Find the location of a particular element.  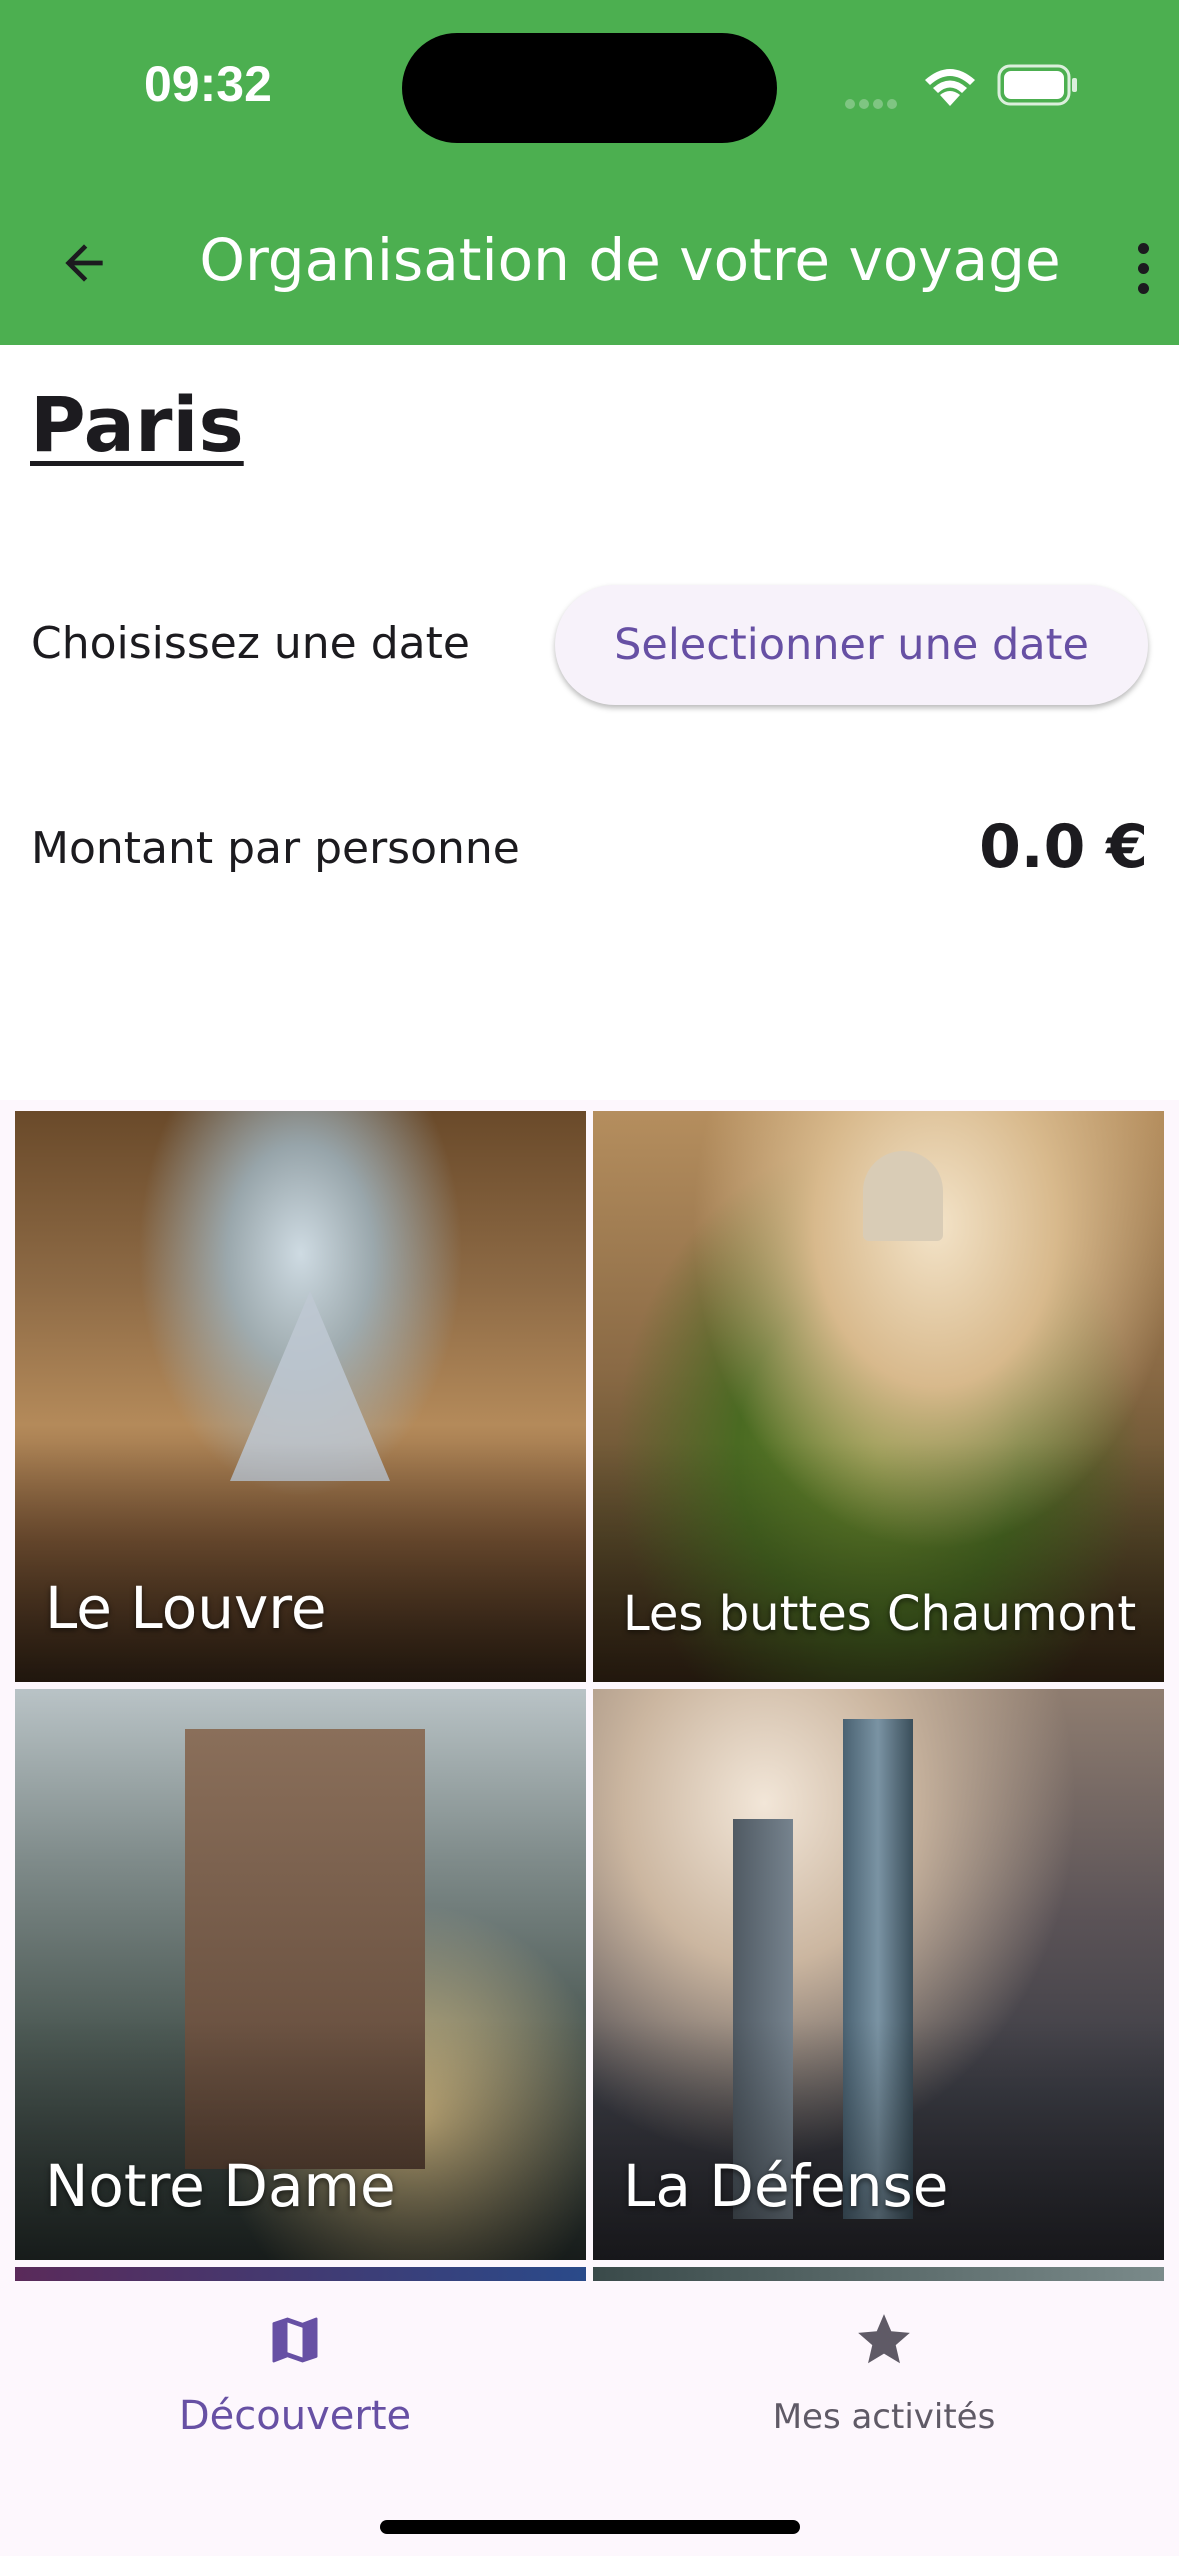

bottom-navigation: Découverte Mes activités is located at coordinates (589, 2418).